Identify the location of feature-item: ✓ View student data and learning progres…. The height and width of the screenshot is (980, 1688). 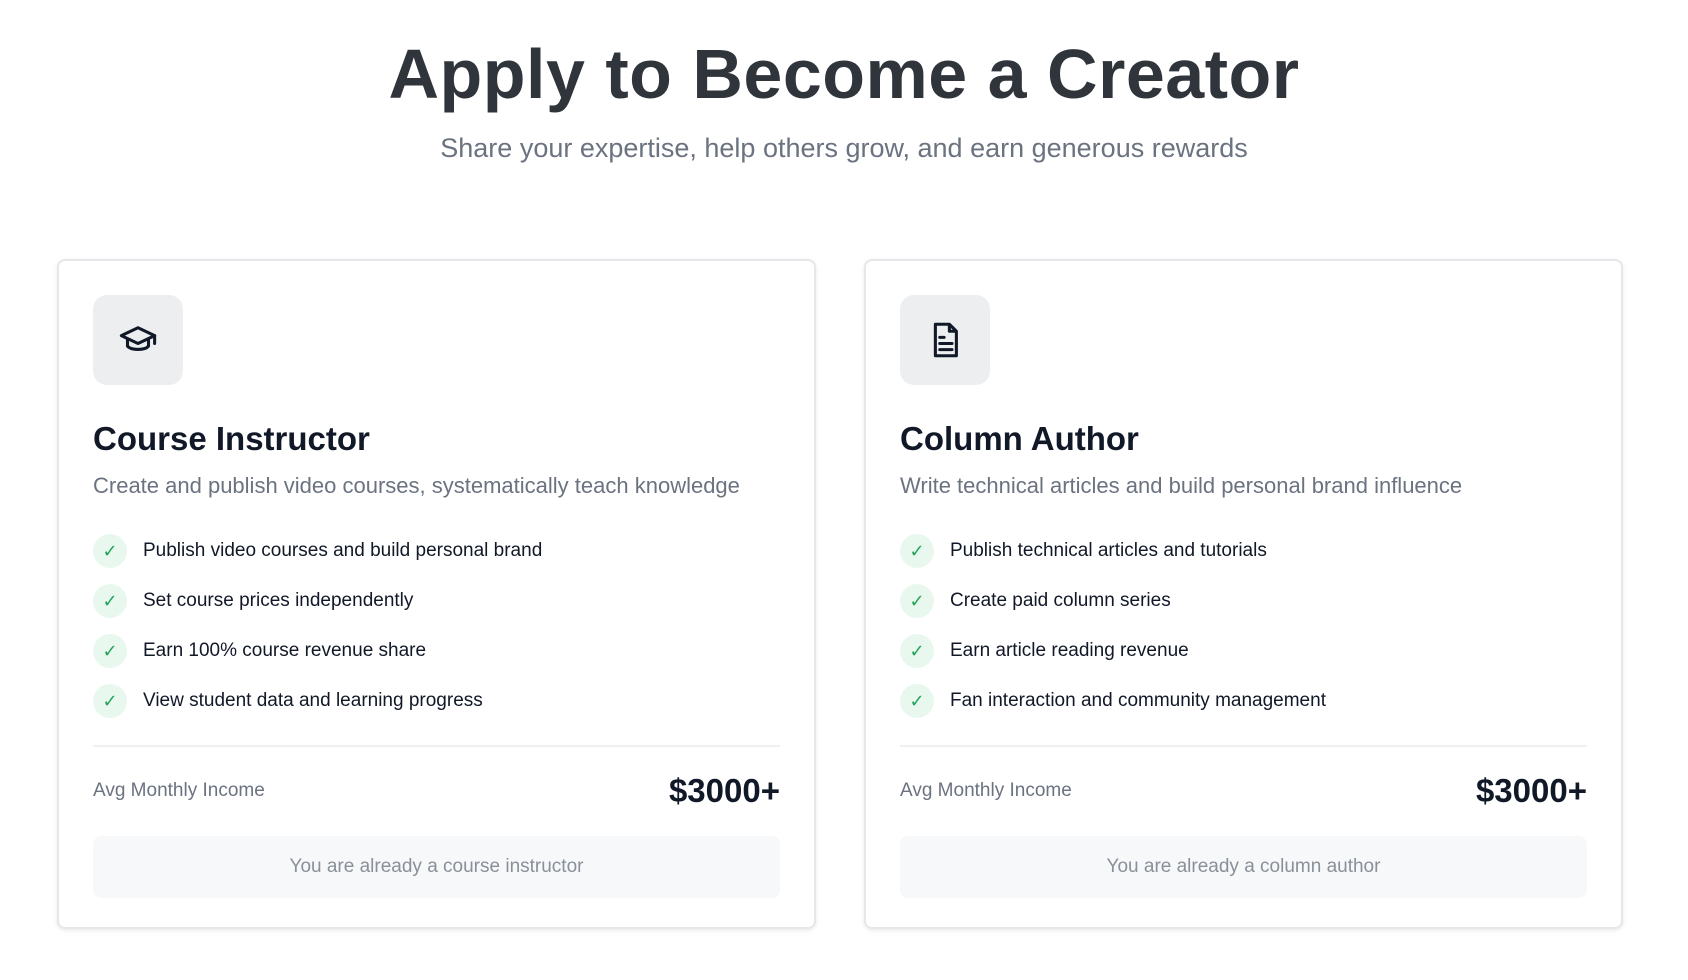
(317, 701).